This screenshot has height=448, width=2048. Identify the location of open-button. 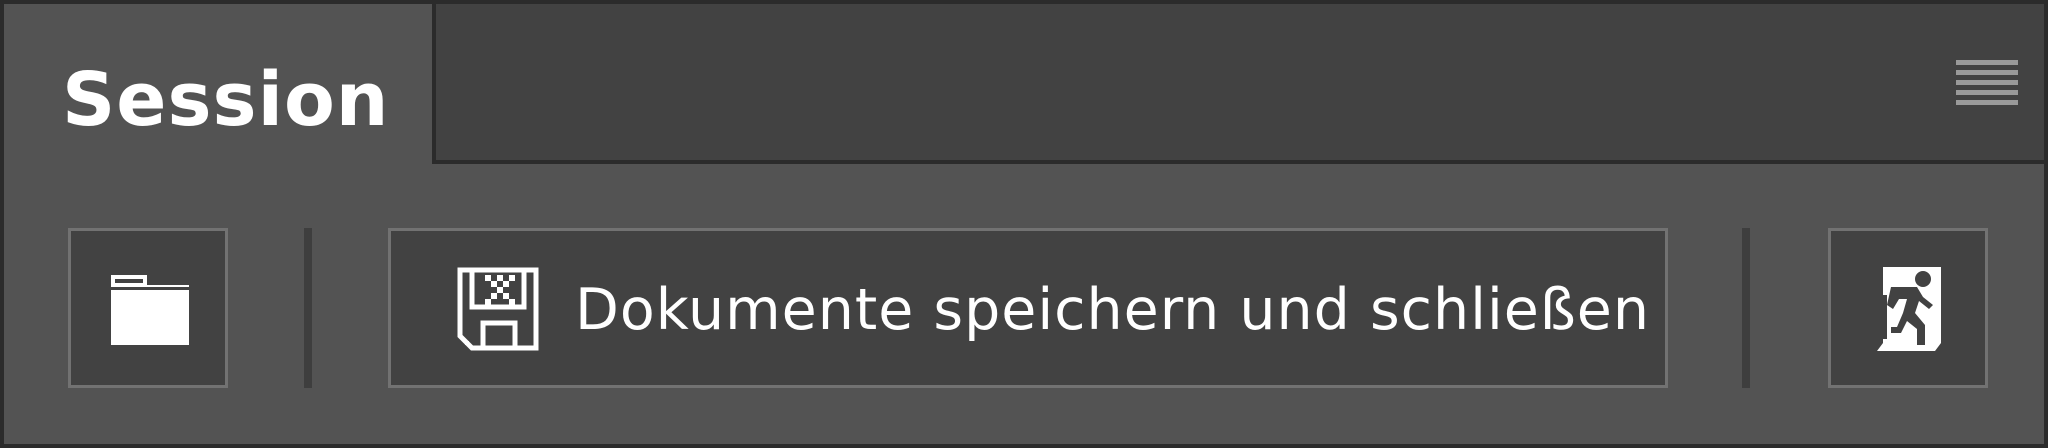
(148, 308).